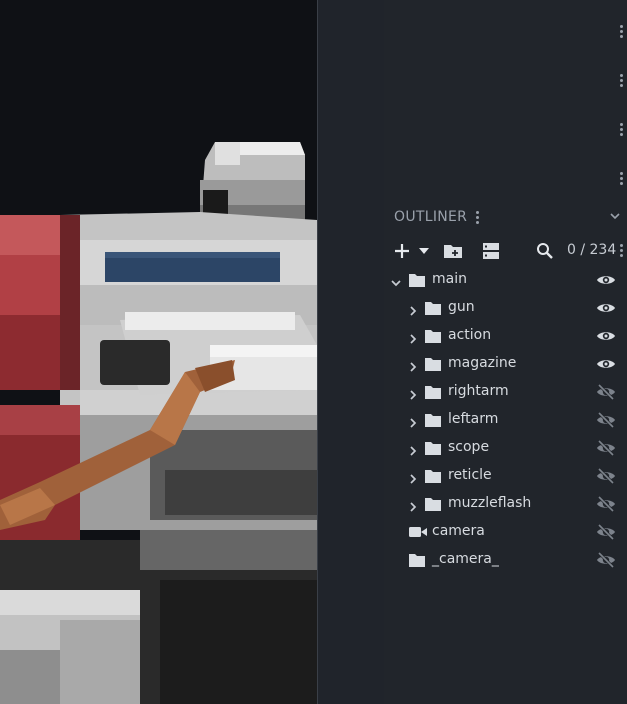 The height and width of the screenshot is (704, 627). Describe the element at coordinates (424, 251) in the screenshot. I see `dropdown-caret-icon` at that location.